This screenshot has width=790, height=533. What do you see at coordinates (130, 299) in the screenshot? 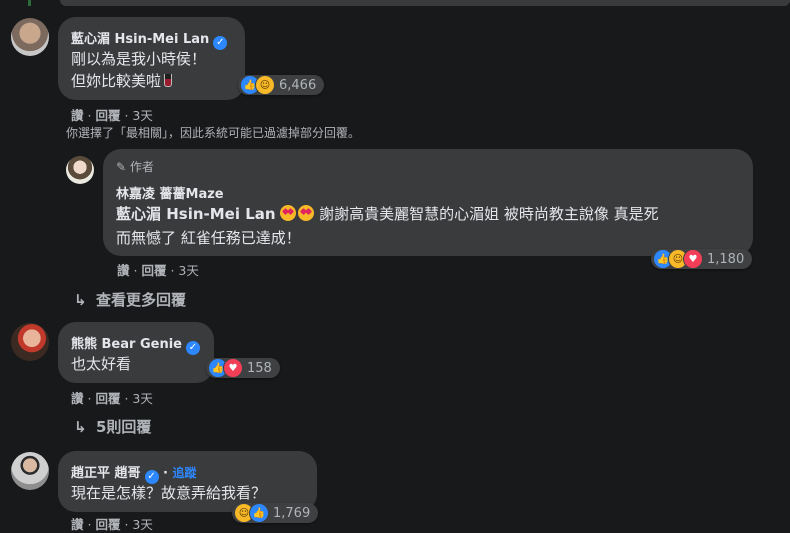
I see `view-more-replies-link: ↳ 查看更多回覆` at bounding box center [130, 299].